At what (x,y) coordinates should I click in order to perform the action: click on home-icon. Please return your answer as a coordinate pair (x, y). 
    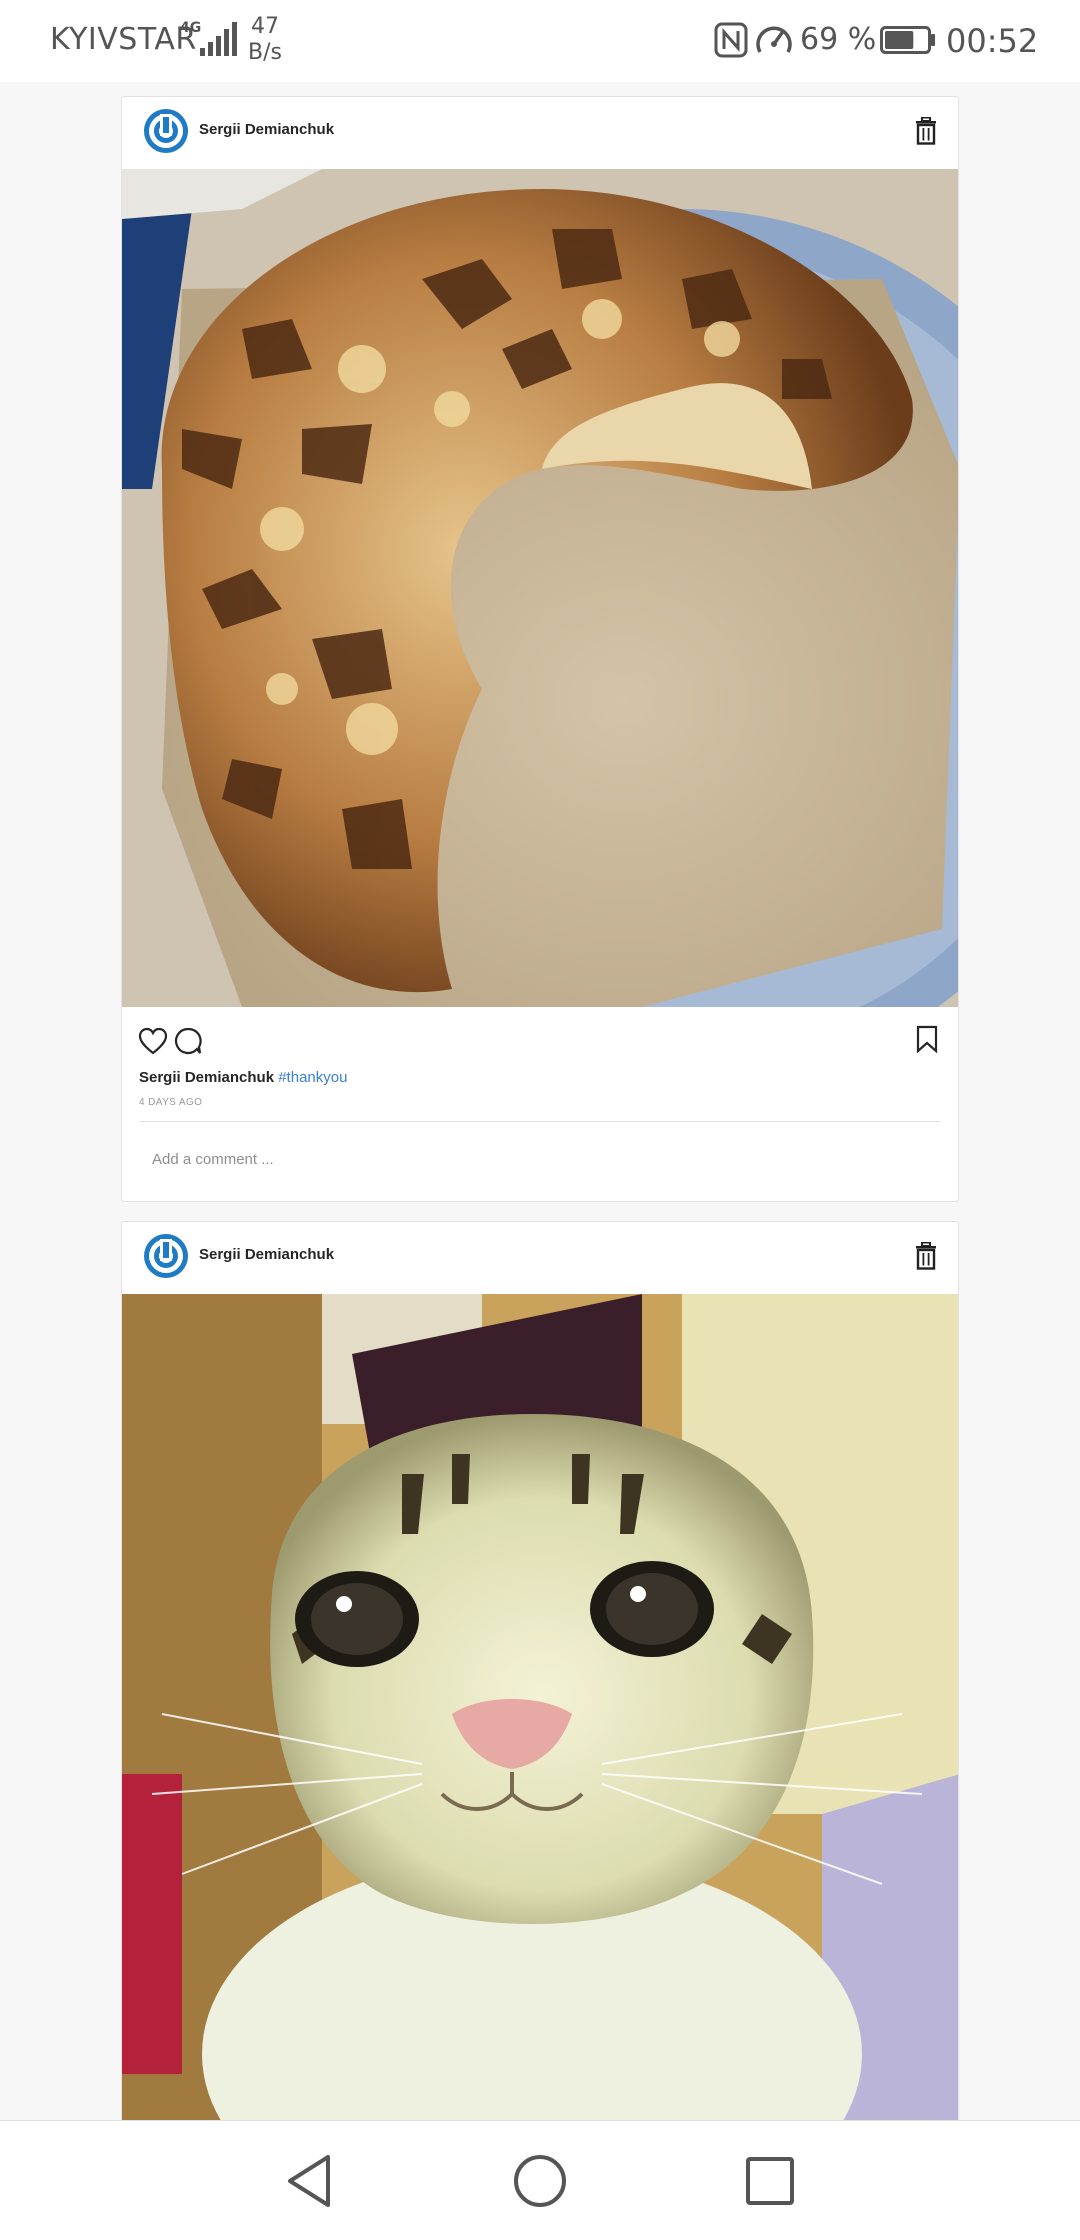
    Looking at the image, I should click on (540, 2181).